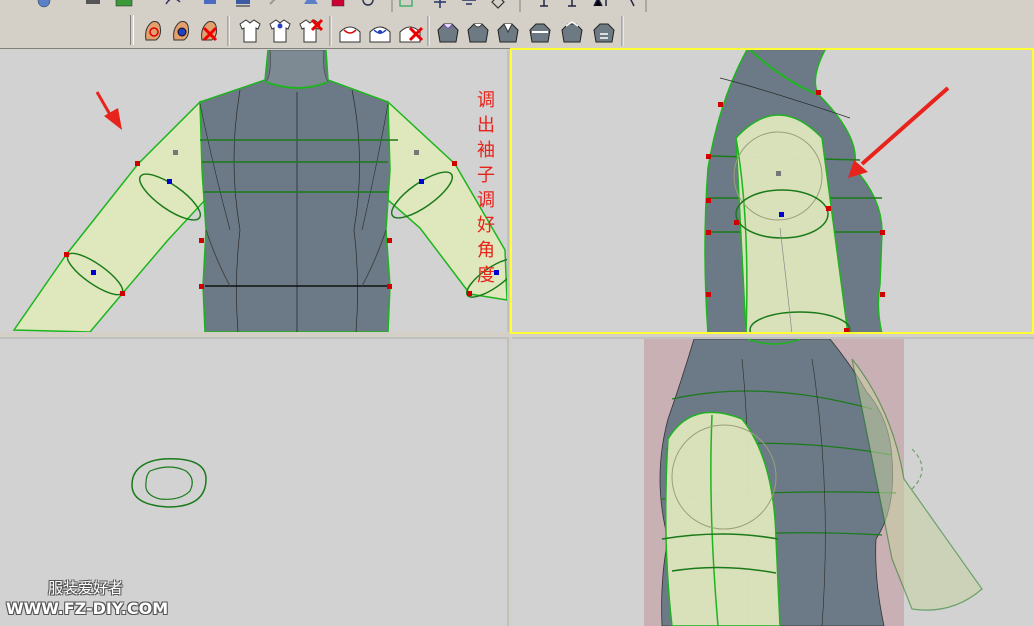  I want to click on annotation-arrow, so click(108, 110).